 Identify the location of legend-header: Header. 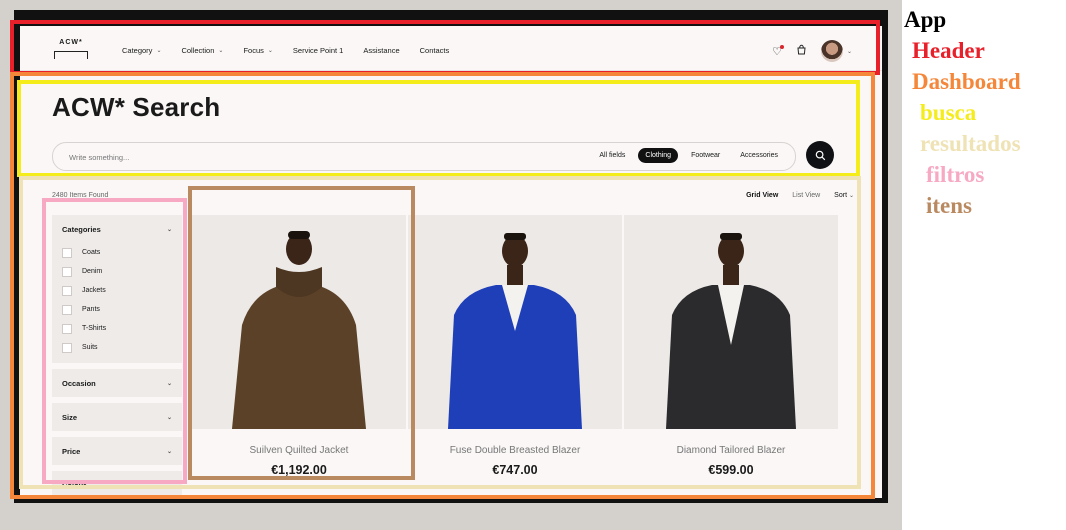
(948, 50).